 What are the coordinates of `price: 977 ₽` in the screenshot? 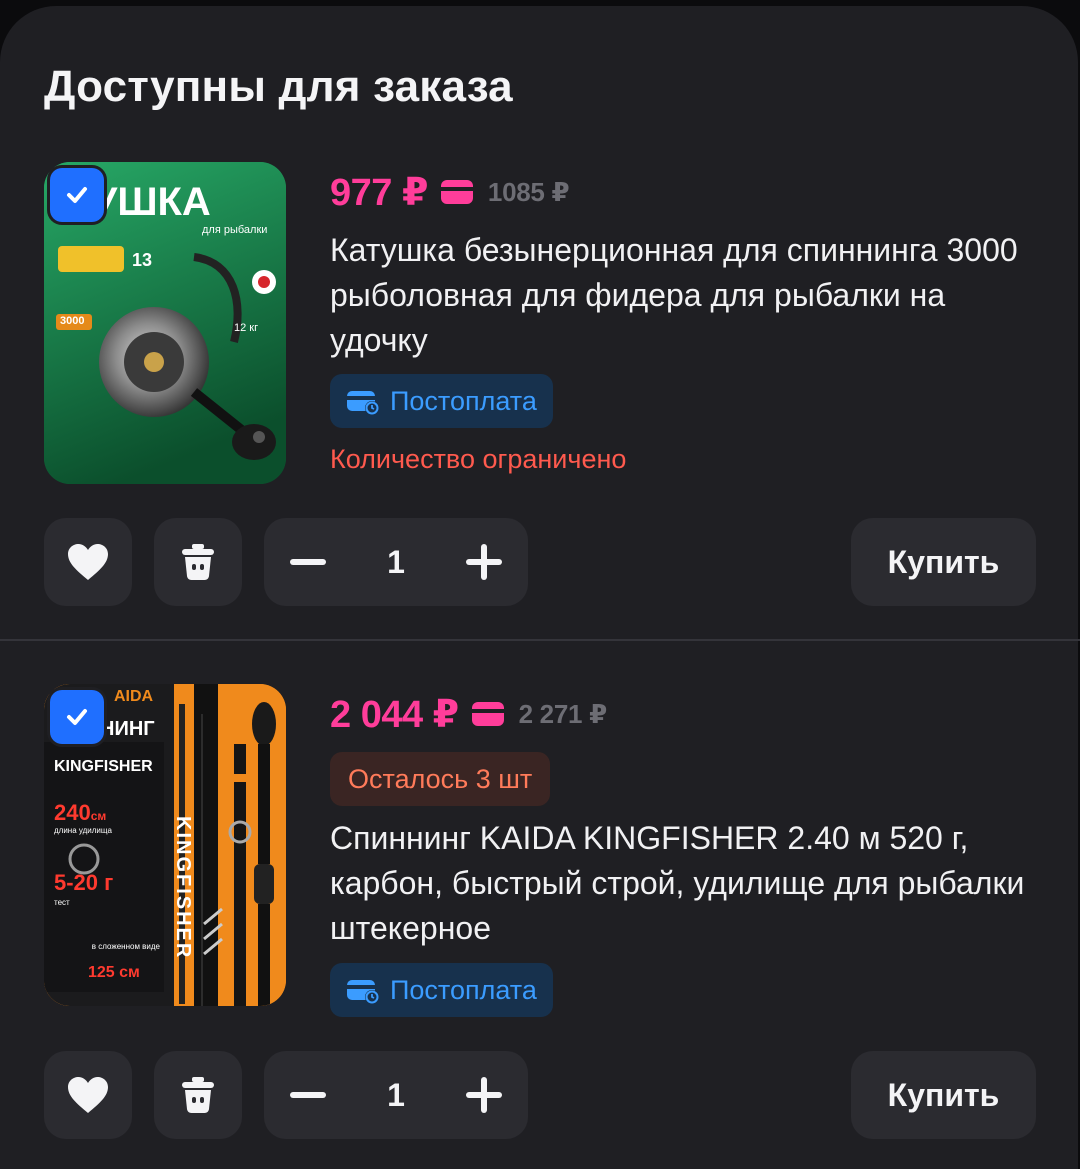 It's located at (379, 192).